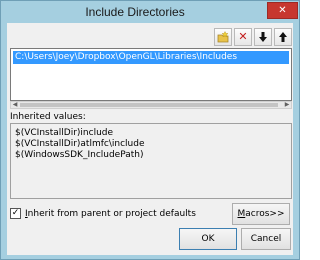  I want to click on checkmark-icon: ✓, so click(15, 213).